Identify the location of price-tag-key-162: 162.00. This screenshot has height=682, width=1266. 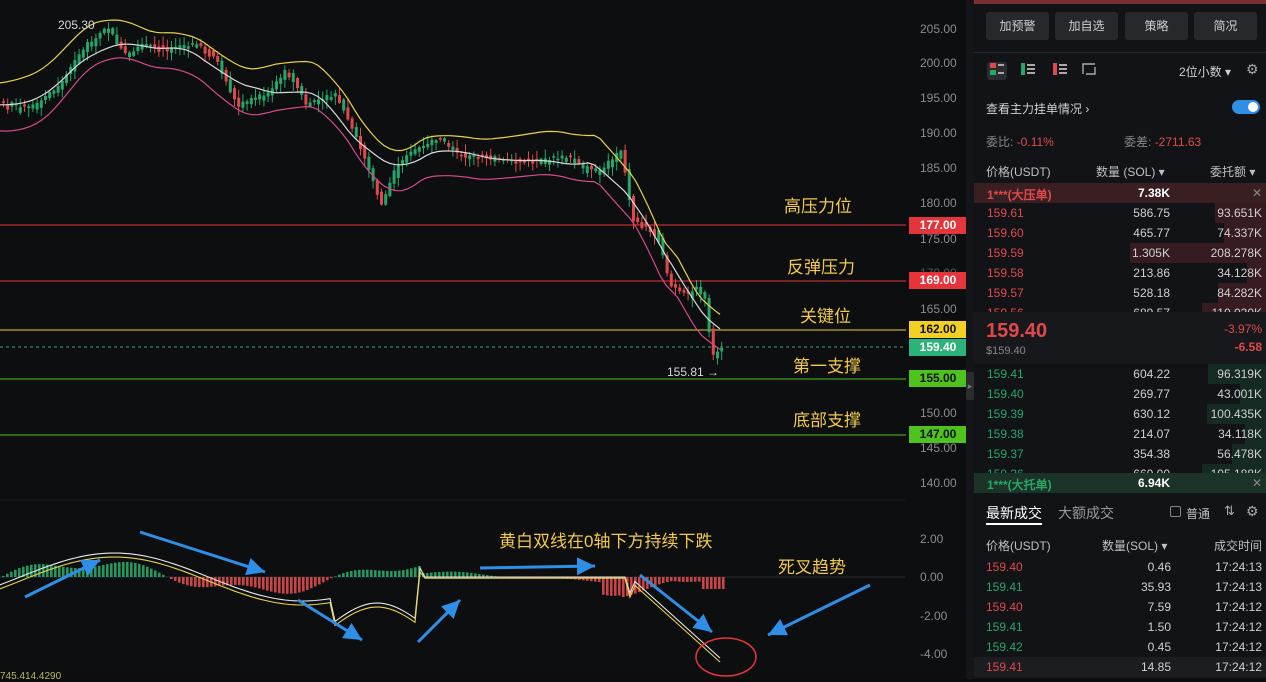
(938, 329).